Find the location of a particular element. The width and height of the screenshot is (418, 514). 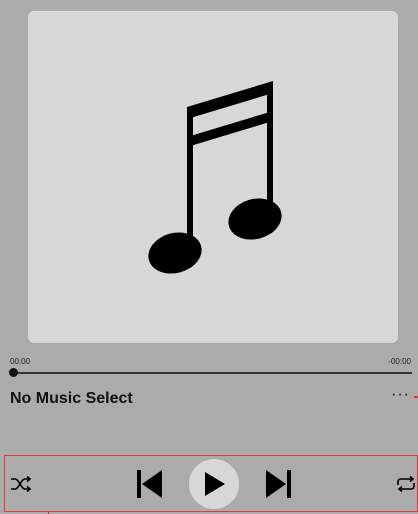

music-note-icon is located at coordinates (215, 177).